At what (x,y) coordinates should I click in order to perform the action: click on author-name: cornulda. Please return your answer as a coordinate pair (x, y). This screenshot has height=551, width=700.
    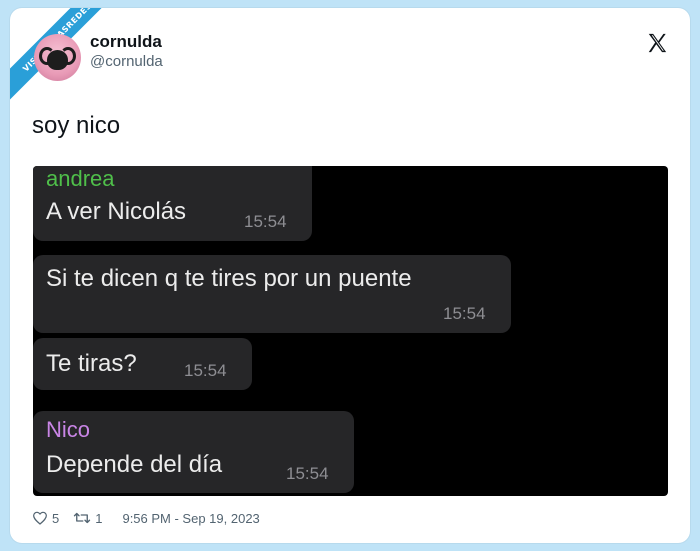
    Looking at the image, I should click on (126, 42).